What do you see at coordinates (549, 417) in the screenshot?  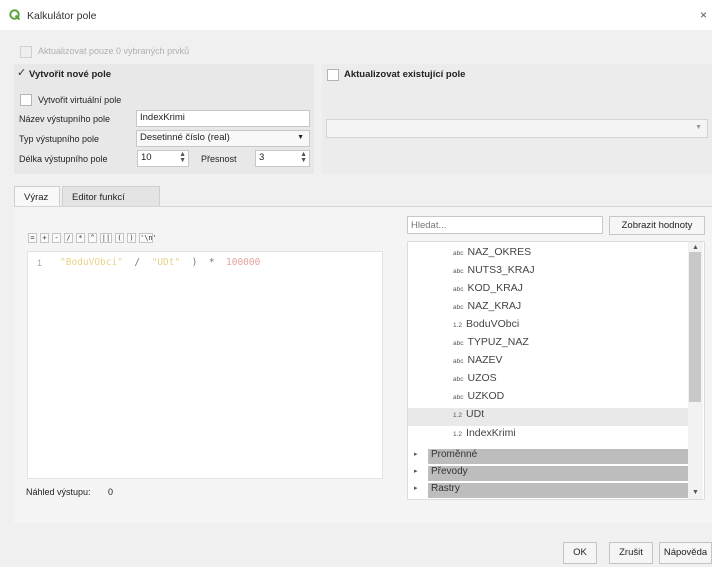 I see `field-item-selected: 1.2 UDt` at bounding box center [549, 417].